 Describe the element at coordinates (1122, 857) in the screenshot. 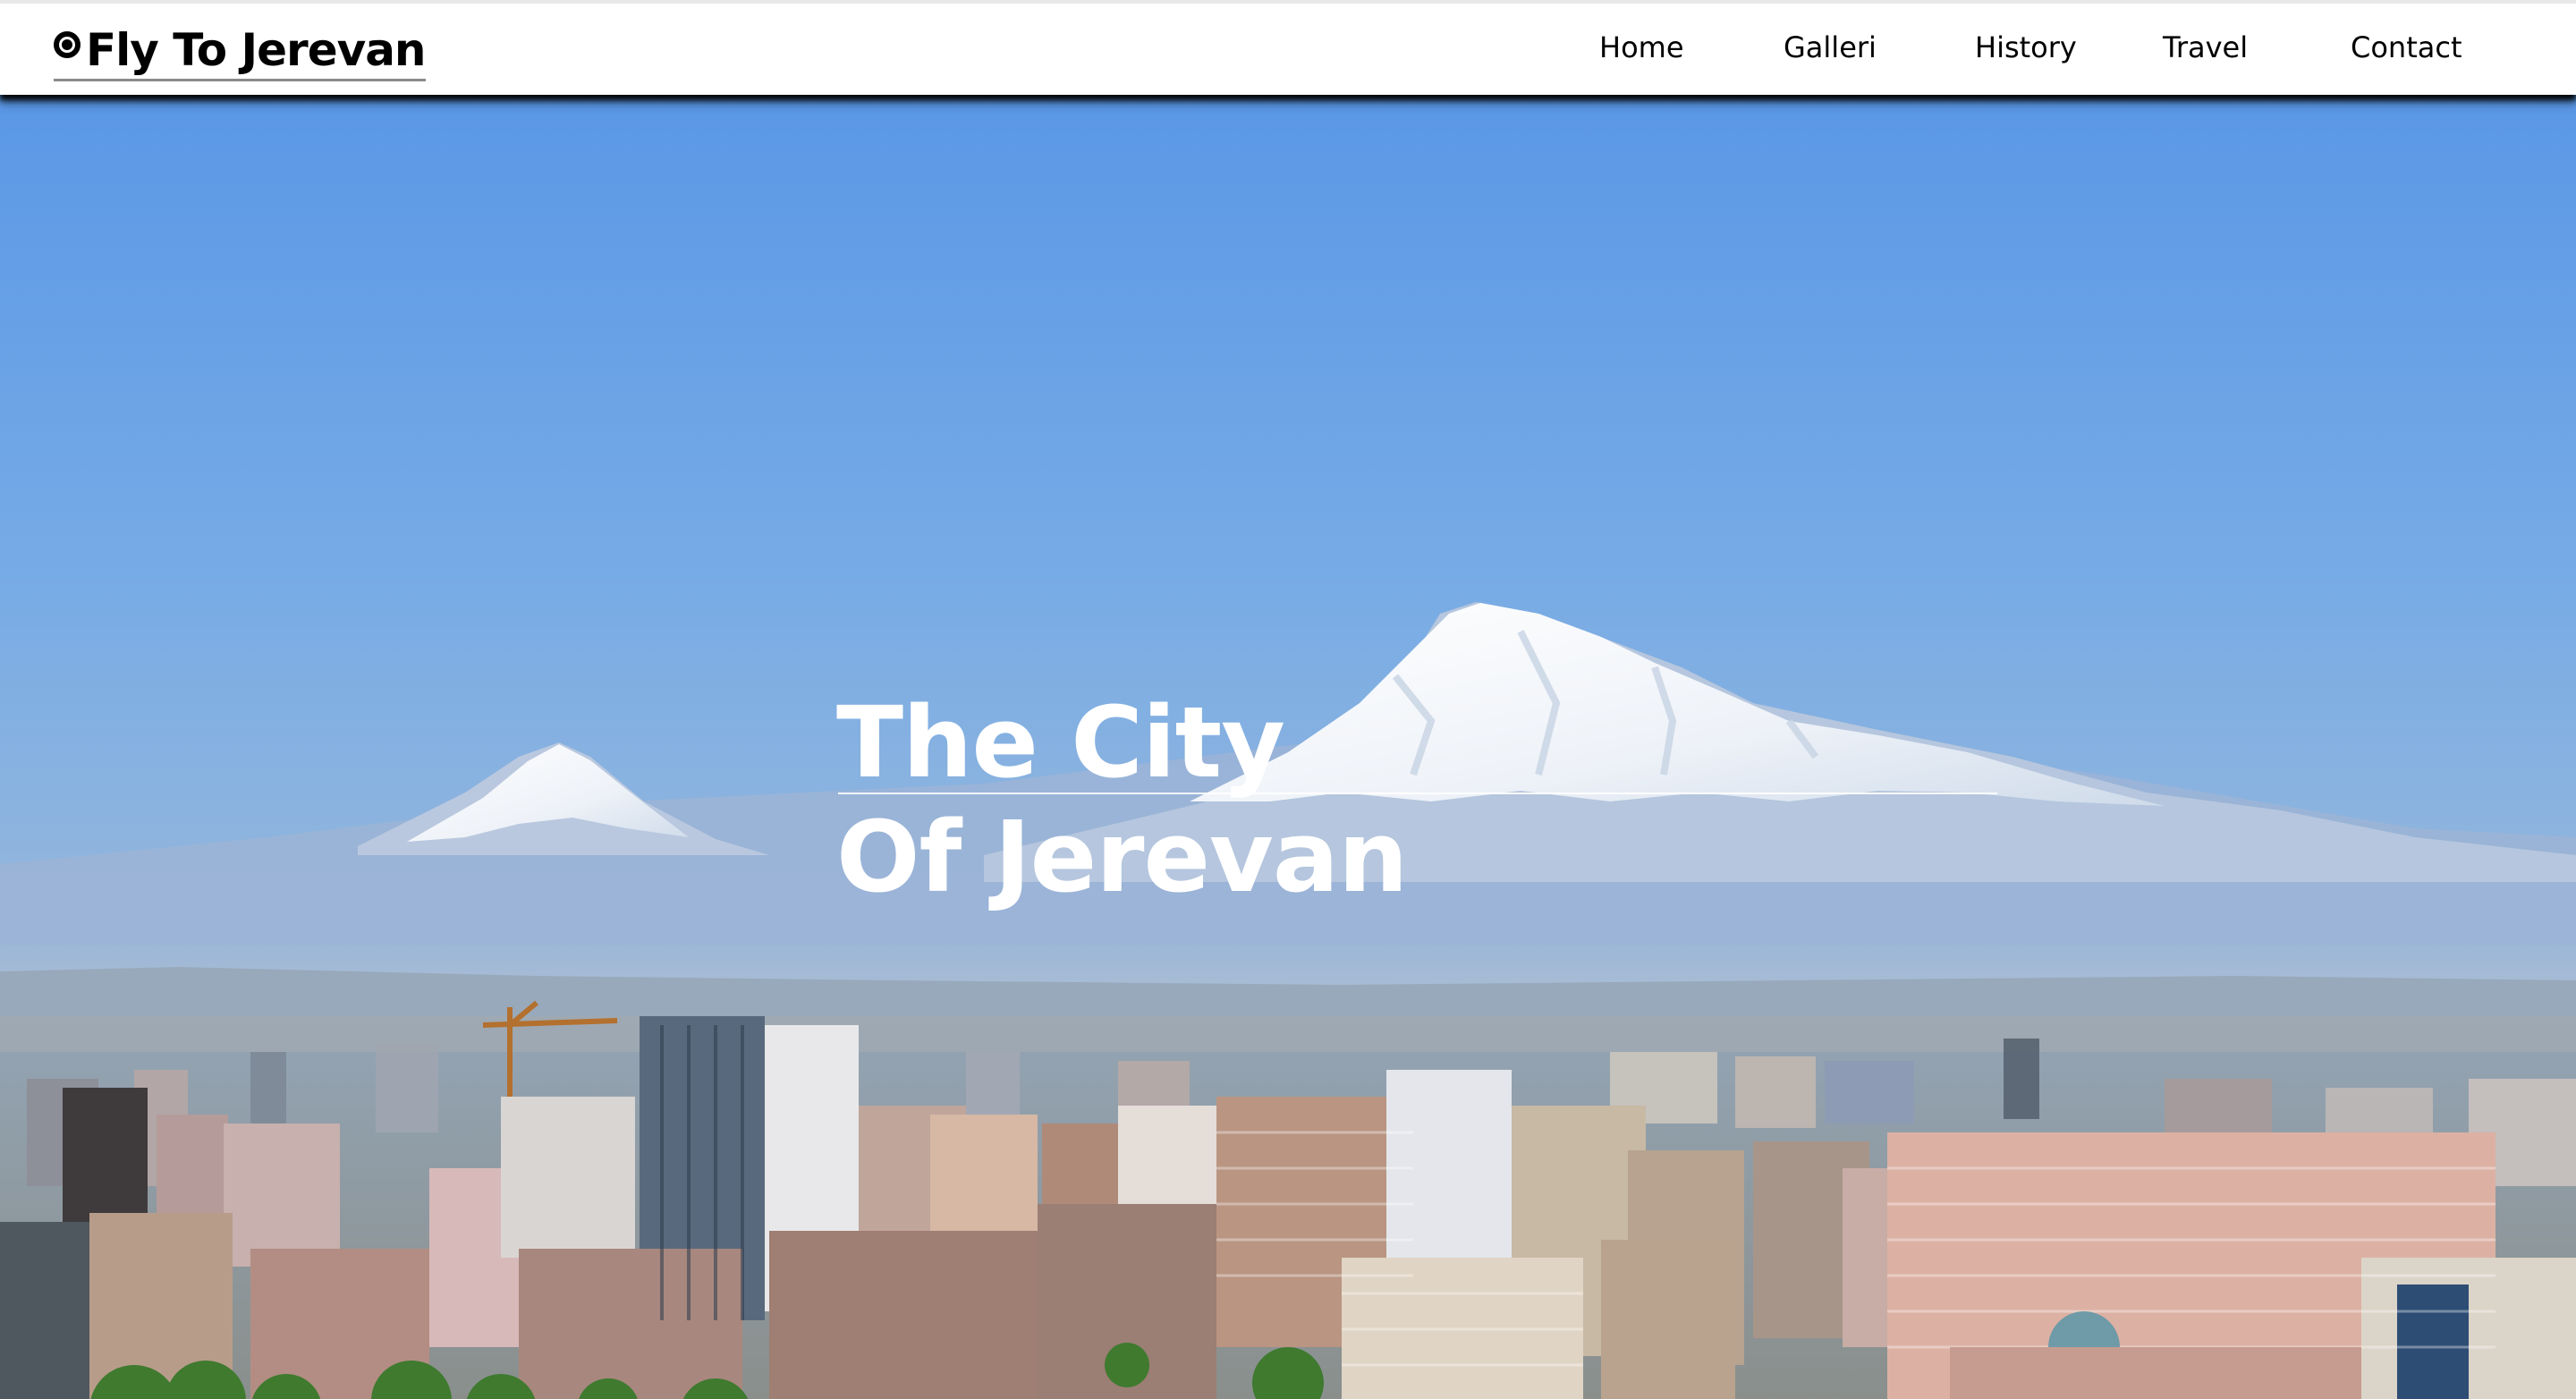

I see `hero-title-line-2: Of Jerevan` at that location.